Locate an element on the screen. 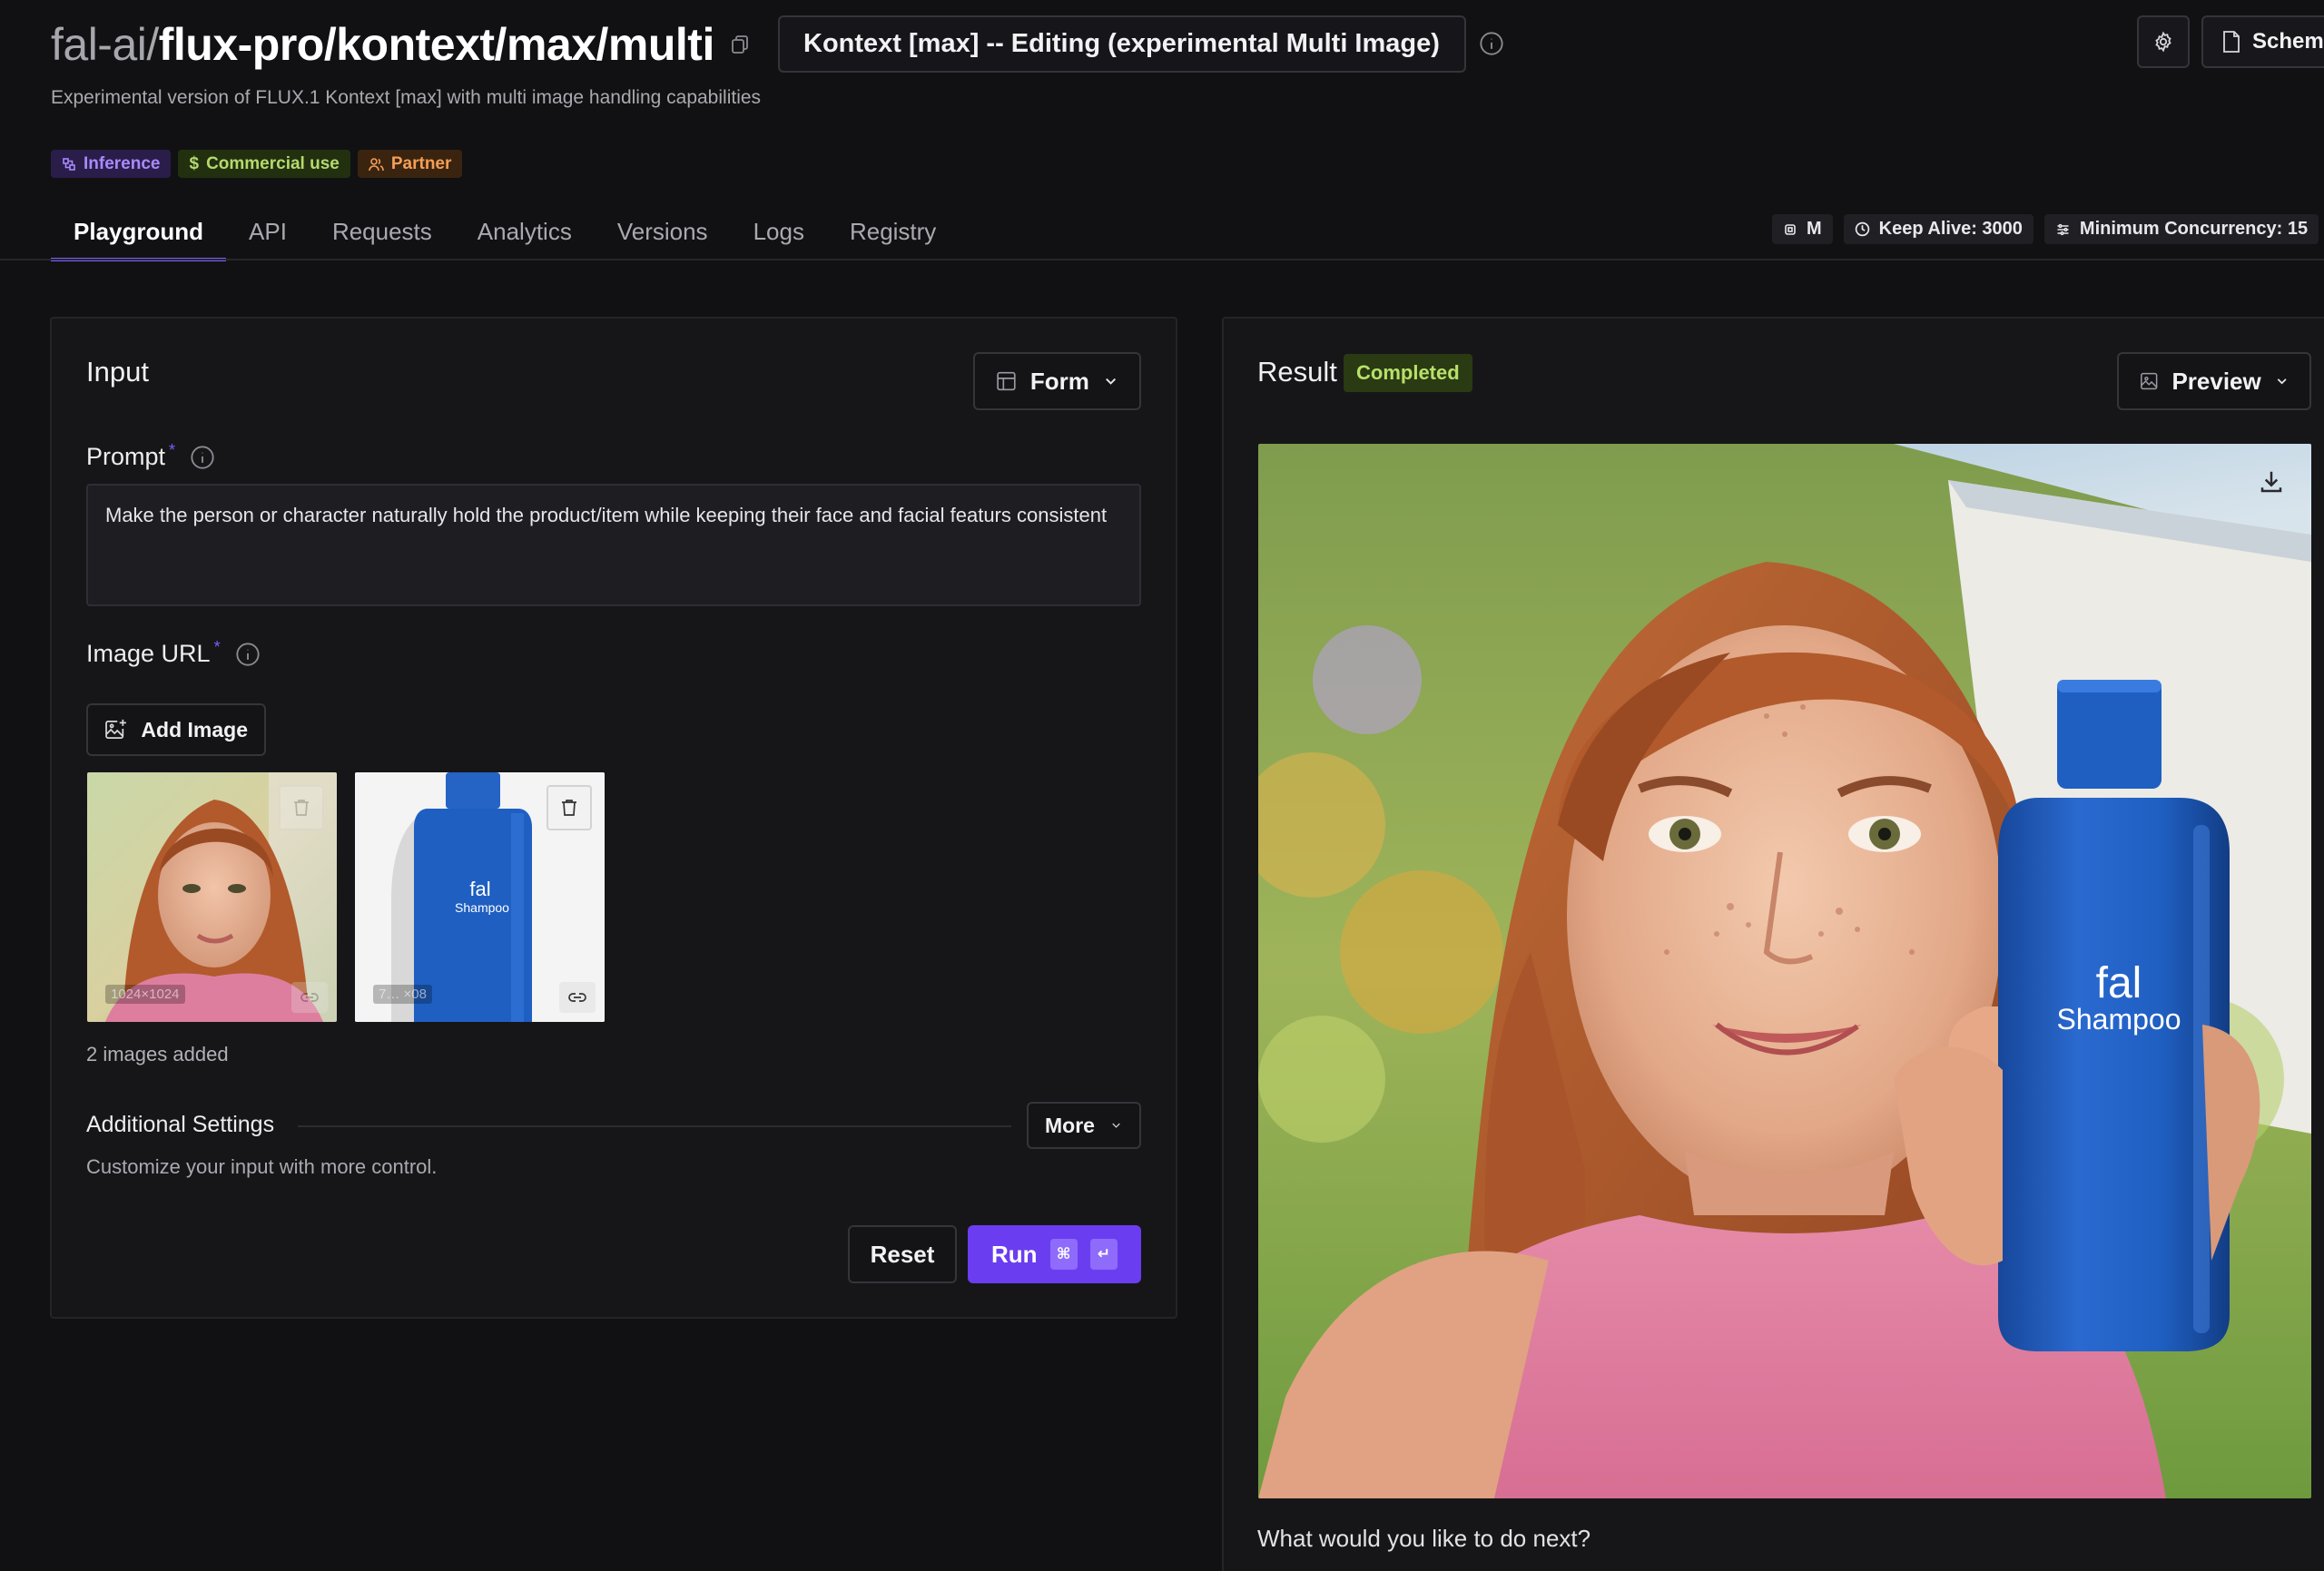 The width and height of the screenshot is (2324, 1571). schema-label: Schema is located at coordinates (2288, 41).